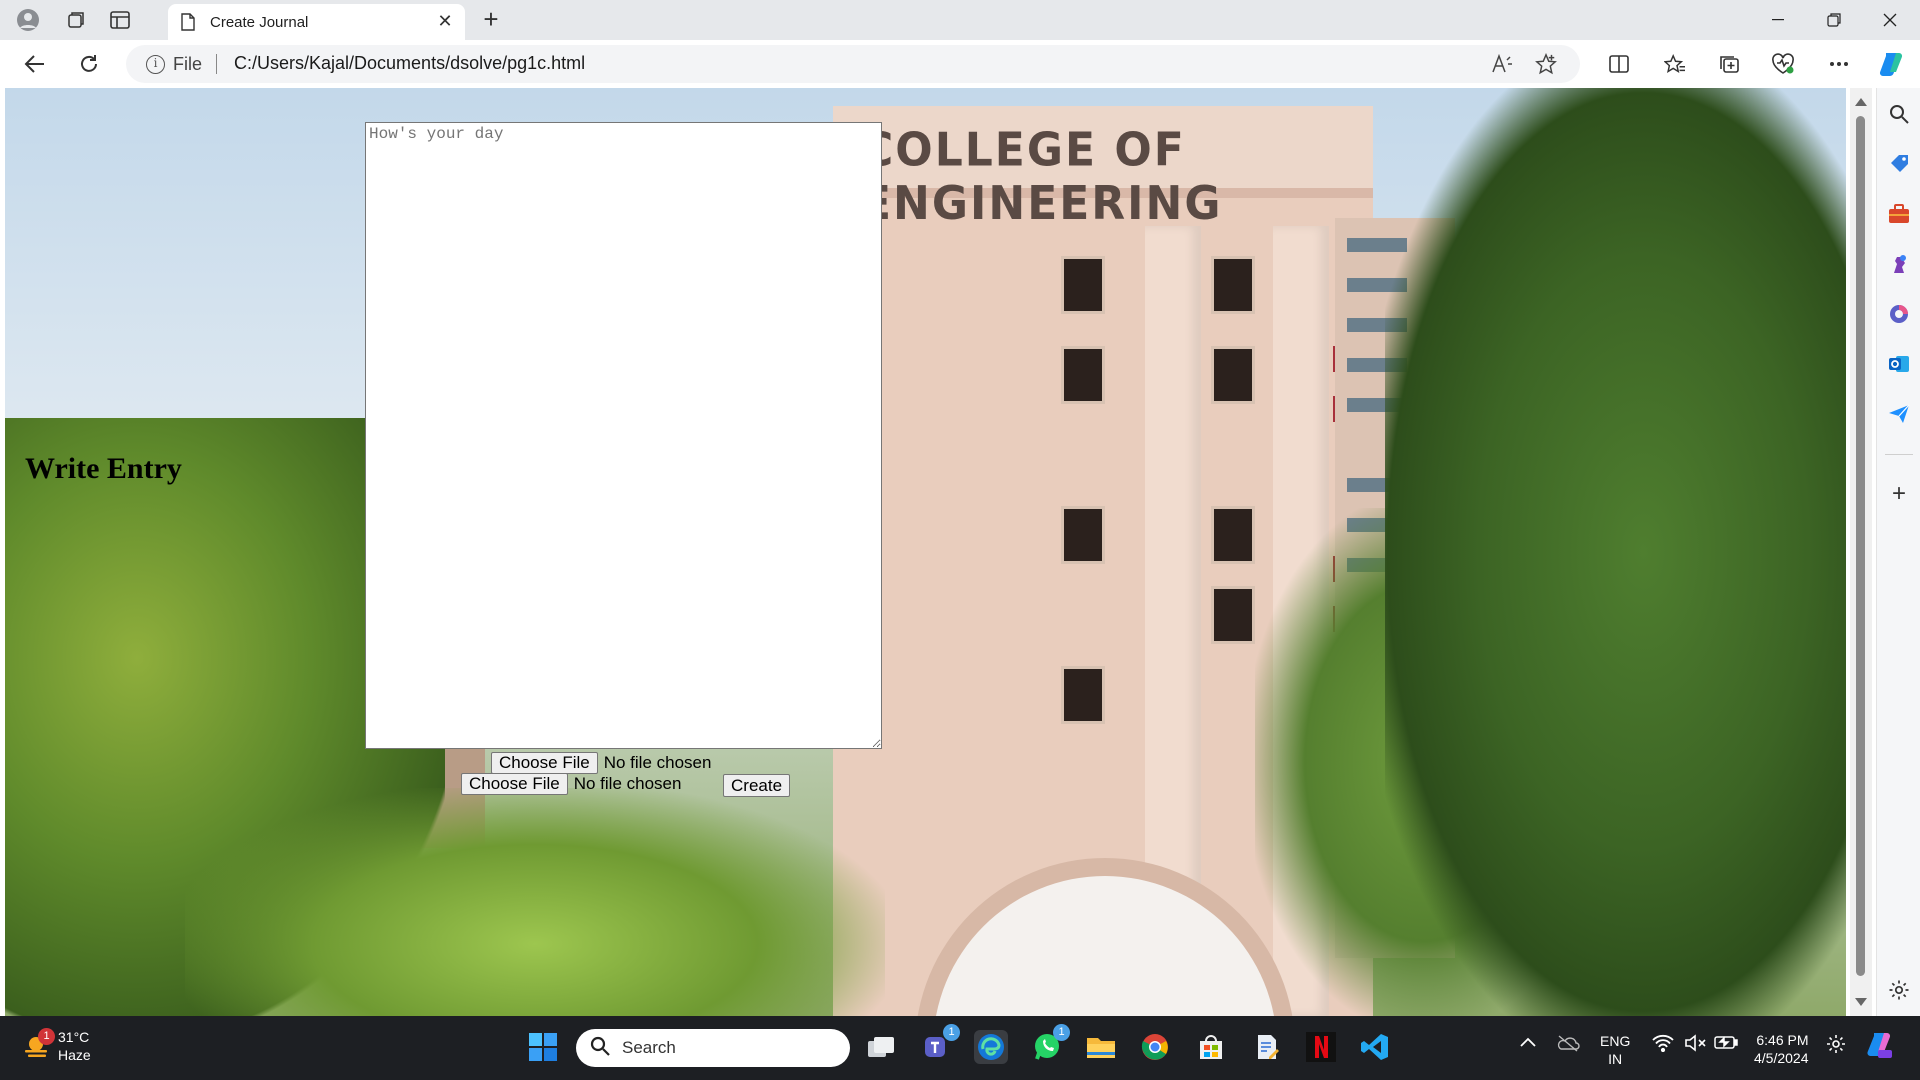  What do you see at coordinates (74, 1055) in the screenshot?
I see `weather-desc: Haze` at bounding box center [74, 1055].